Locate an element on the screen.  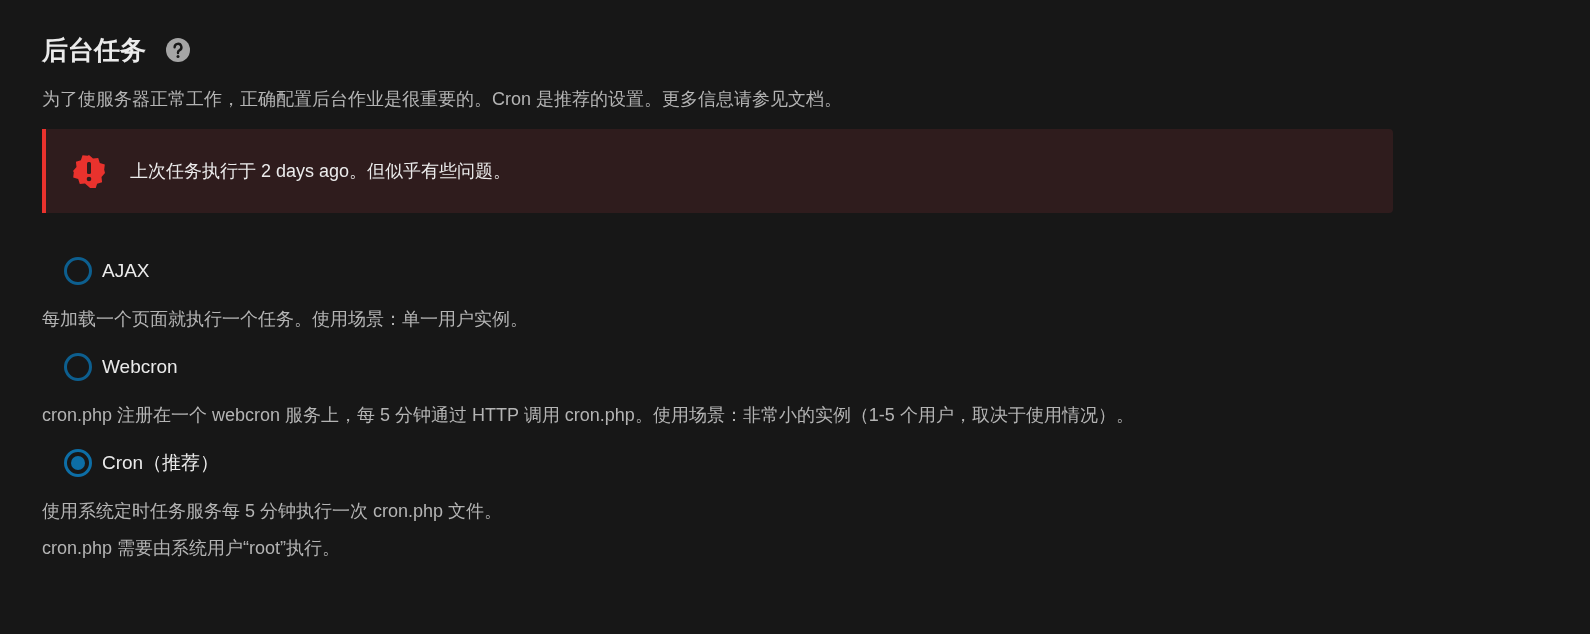
alert-icon is located at coordinates (89, 171).